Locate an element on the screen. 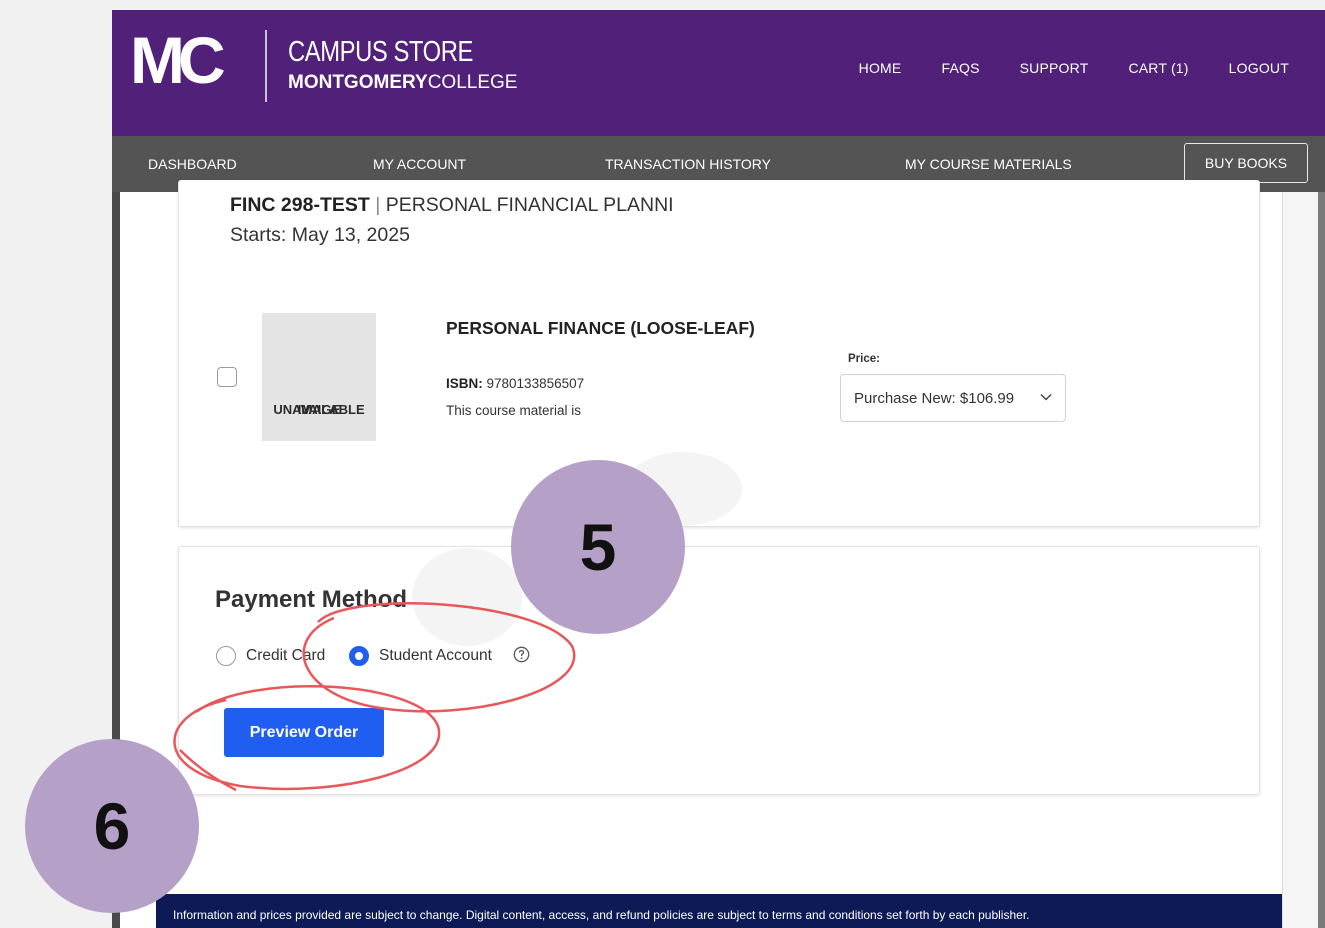 This screenshot has width=1325, height=928. buy-books-button: BUY BOOKS is located at coordinates (1246, 163).